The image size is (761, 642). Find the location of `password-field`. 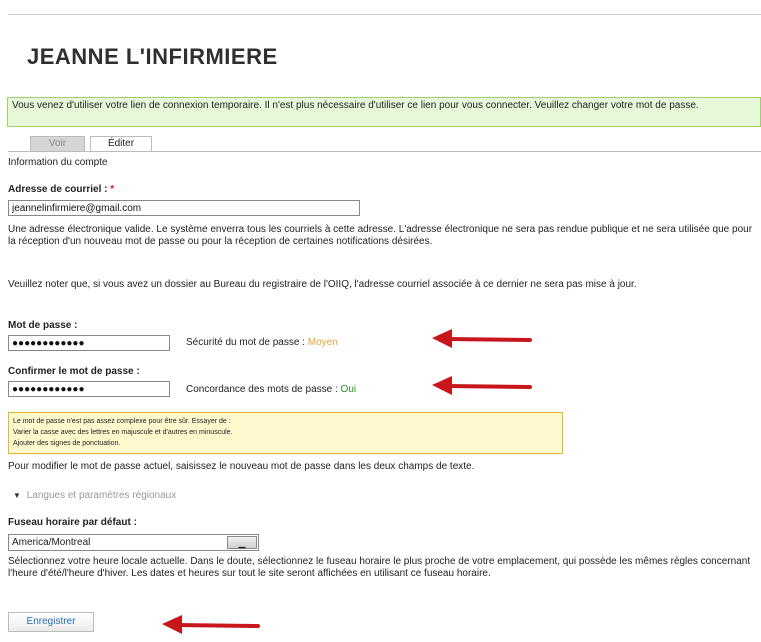

password-field is located at coordinates (89, 343).